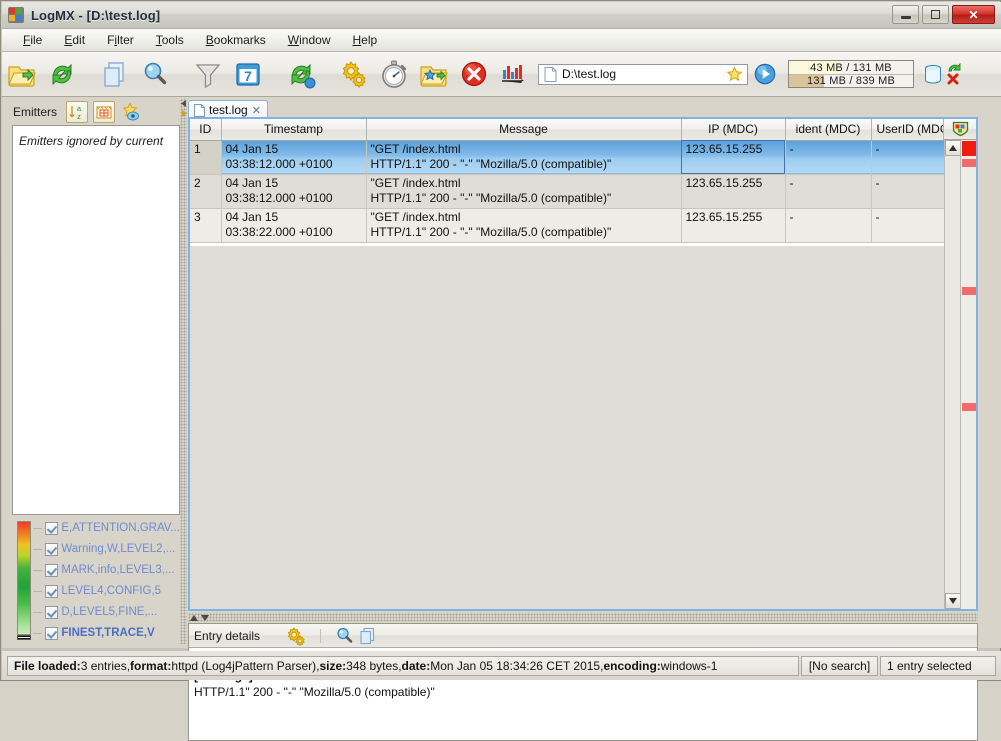  What do you see at coordinates (959, 129) in the screenshot?
I see `severity-shield-icon` at bounding box center [959, 129].